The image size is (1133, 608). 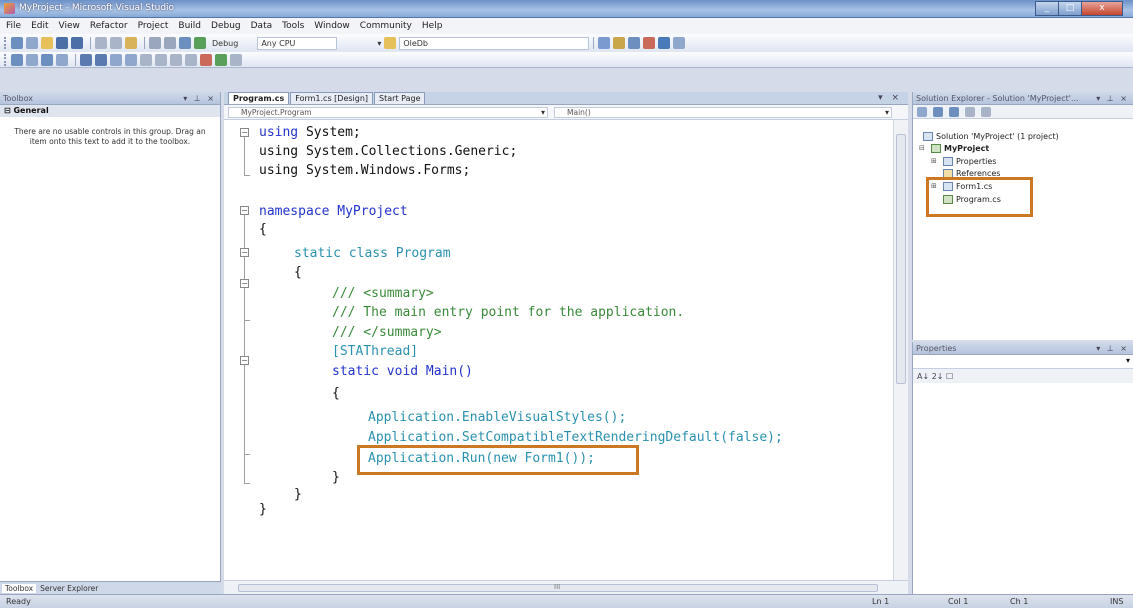 What do you see at coordinates (1112, 348) in the screenshot?
I see `properties-header-controls: ▾ ⊥ ×` at bounding box center [1112, 348].